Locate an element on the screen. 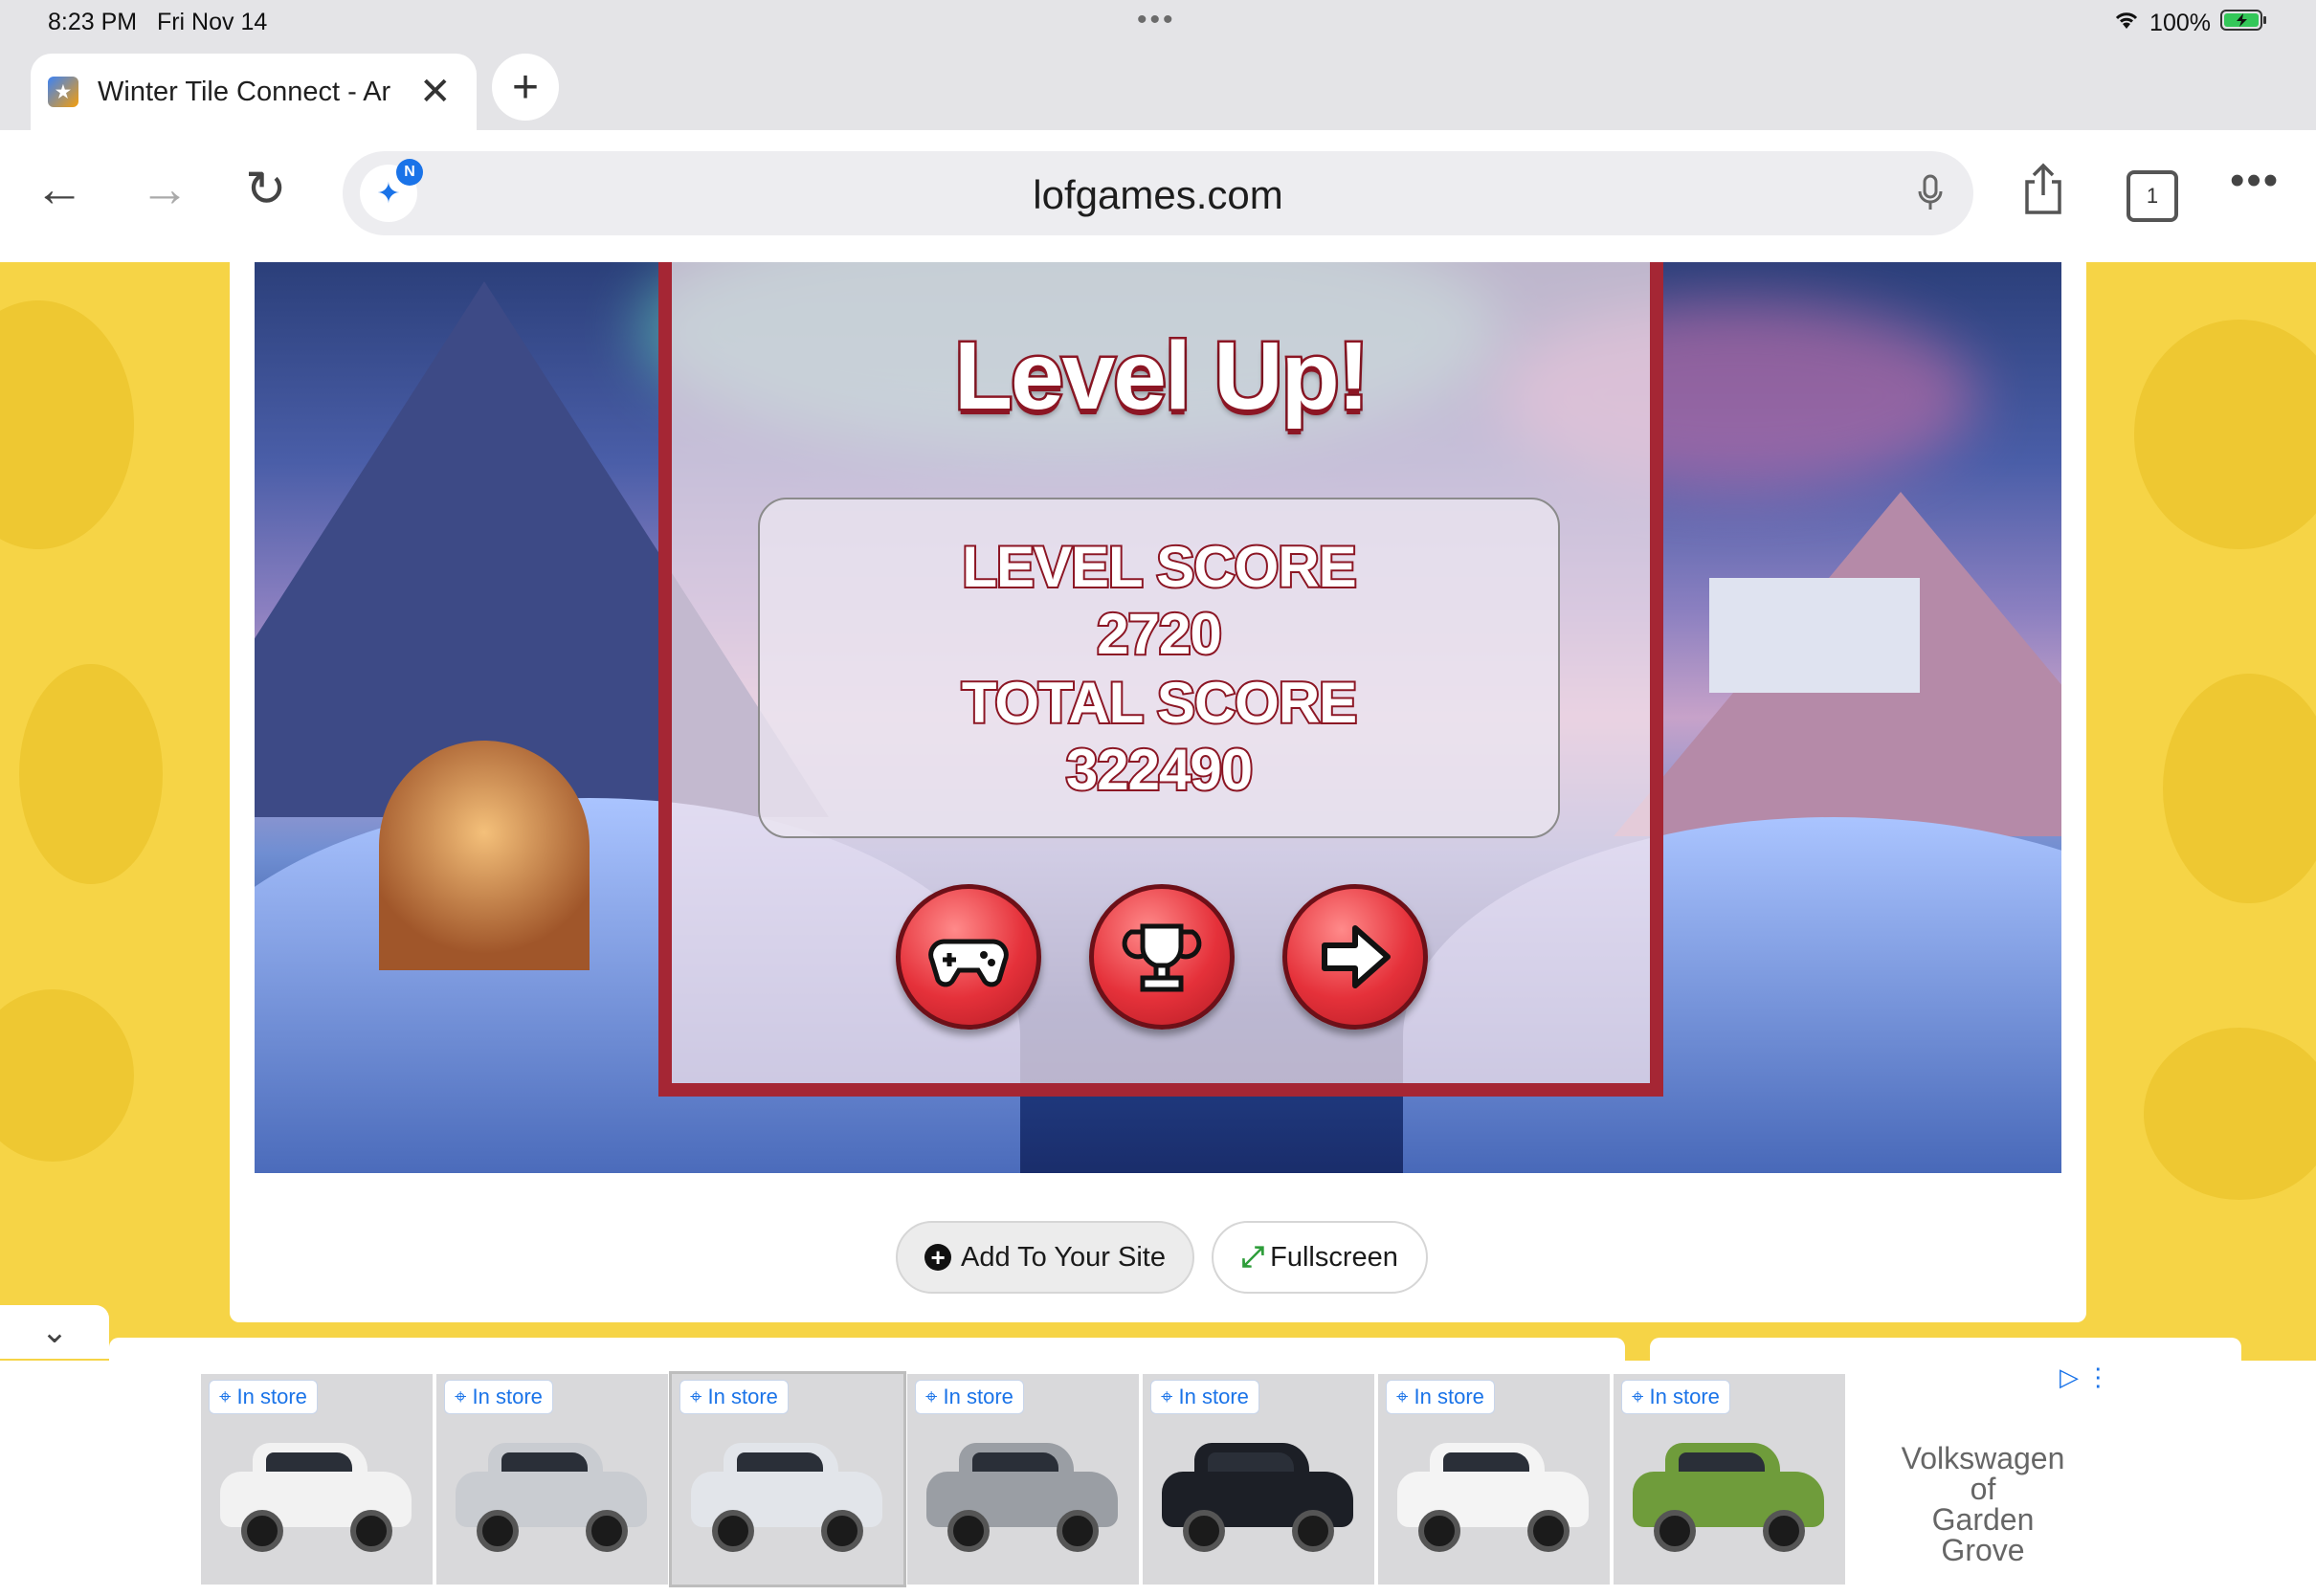  arrow-right-icon is located at coordinates (1357, 957).